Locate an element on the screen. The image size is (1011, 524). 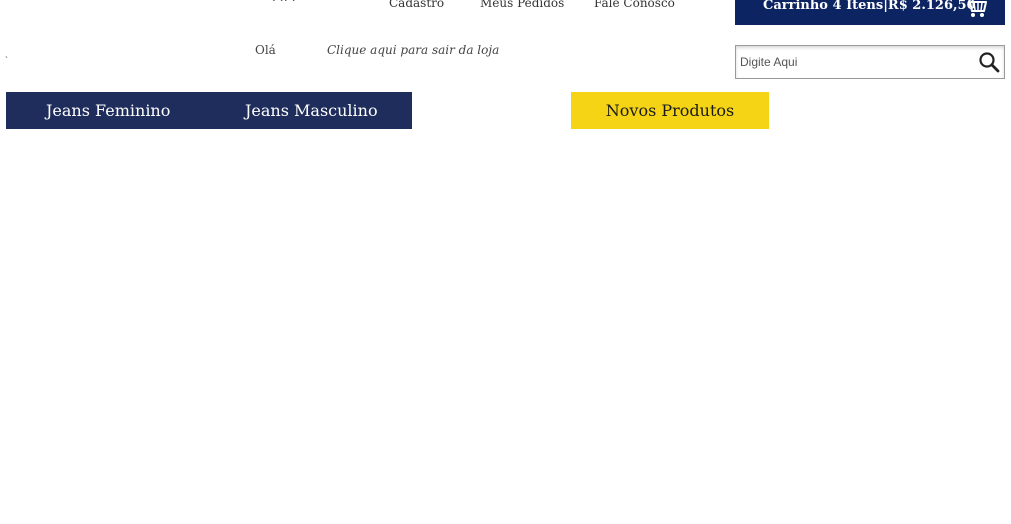
logout-link: Clique aqui para sair da loja is located at coordinates (413, 50).